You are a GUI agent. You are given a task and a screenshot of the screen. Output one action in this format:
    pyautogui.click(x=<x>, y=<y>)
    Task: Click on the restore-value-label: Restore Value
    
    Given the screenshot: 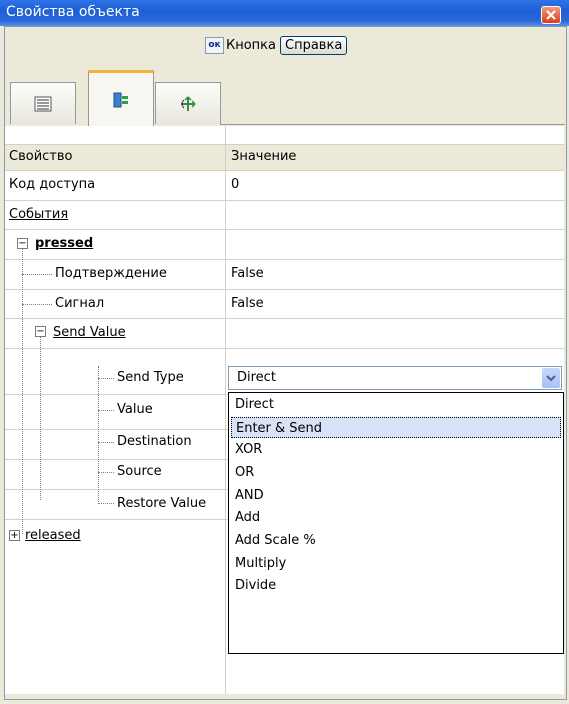 What is the action you would take?
    pyautogui.click(x=161, y=503)
    